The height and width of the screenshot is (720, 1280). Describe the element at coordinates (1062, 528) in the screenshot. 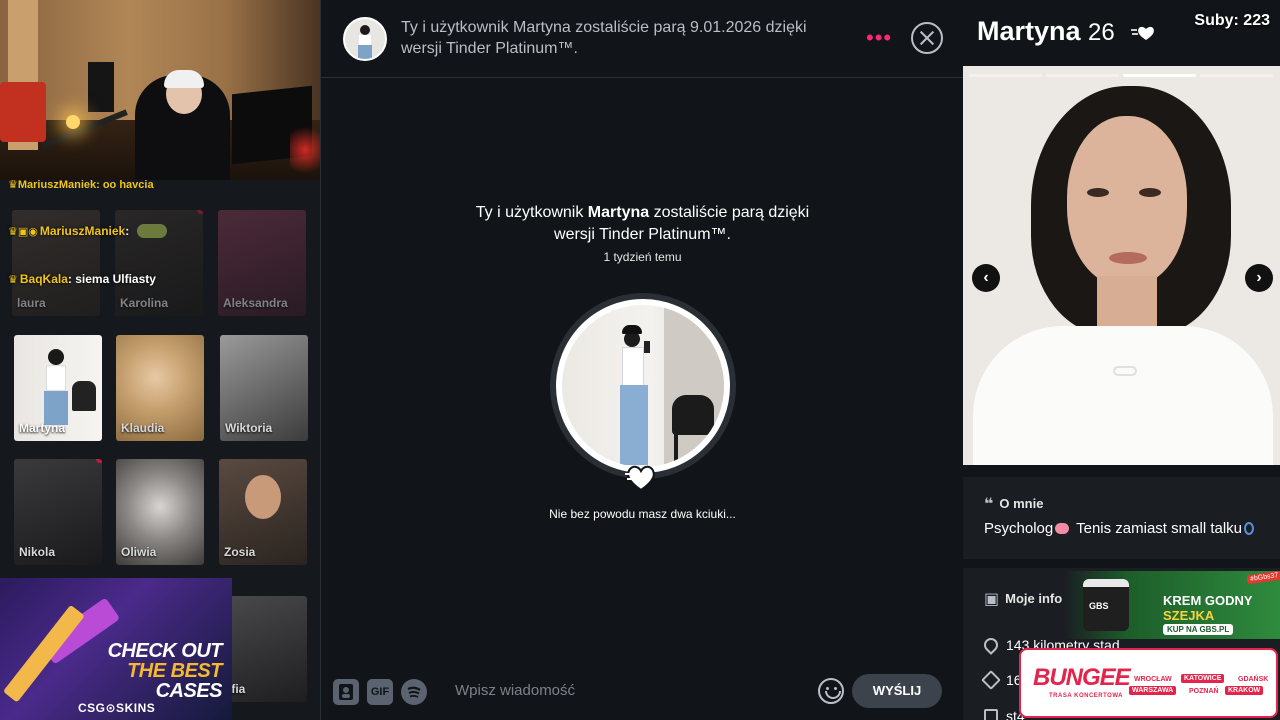

I see `brain-emoji-icon` at that location.